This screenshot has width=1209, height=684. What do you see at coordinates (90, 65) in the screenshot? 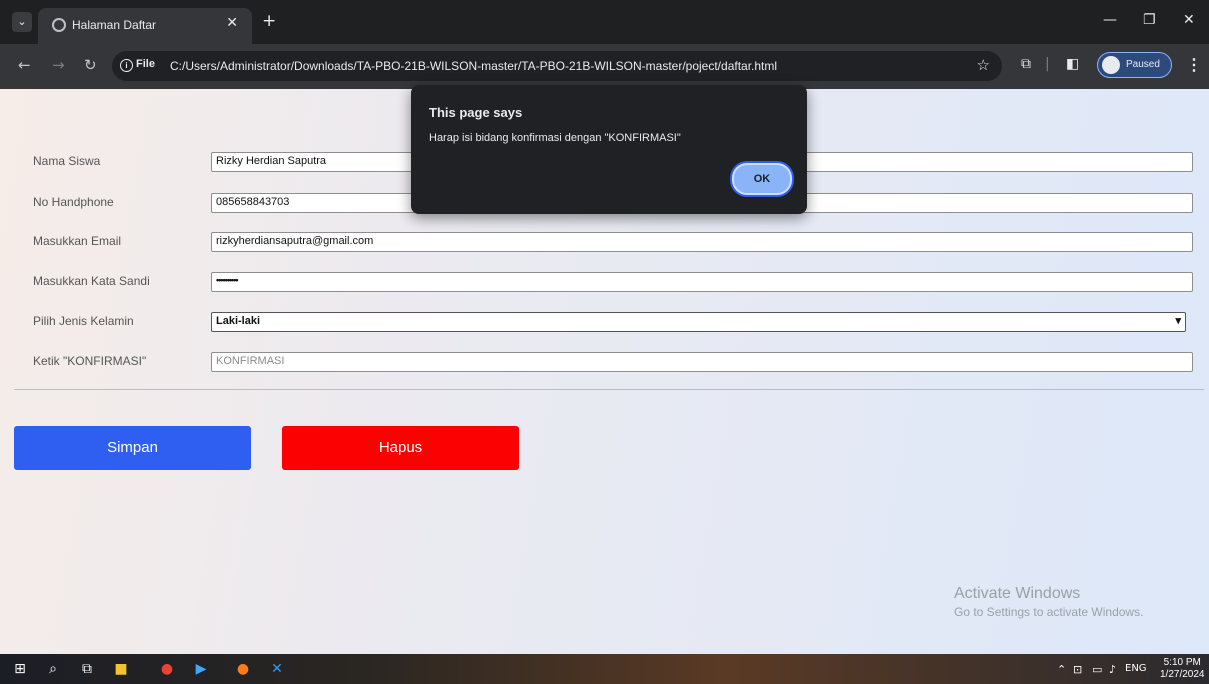
I see `reload-icon: ↻` at bounding box center [90, 65].